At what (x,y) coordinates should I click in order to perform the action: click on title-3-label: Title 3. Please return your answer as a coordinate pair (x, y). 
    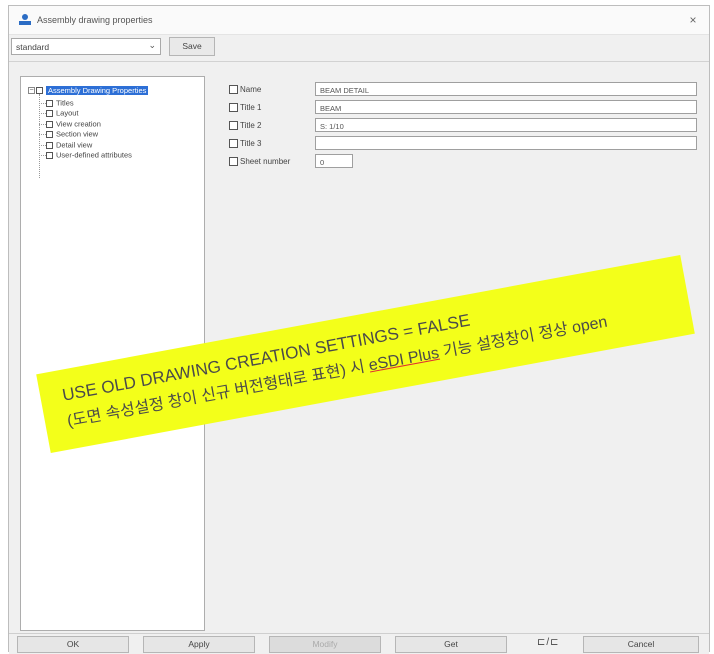
    Looking at the image, I should click on (251, 143).